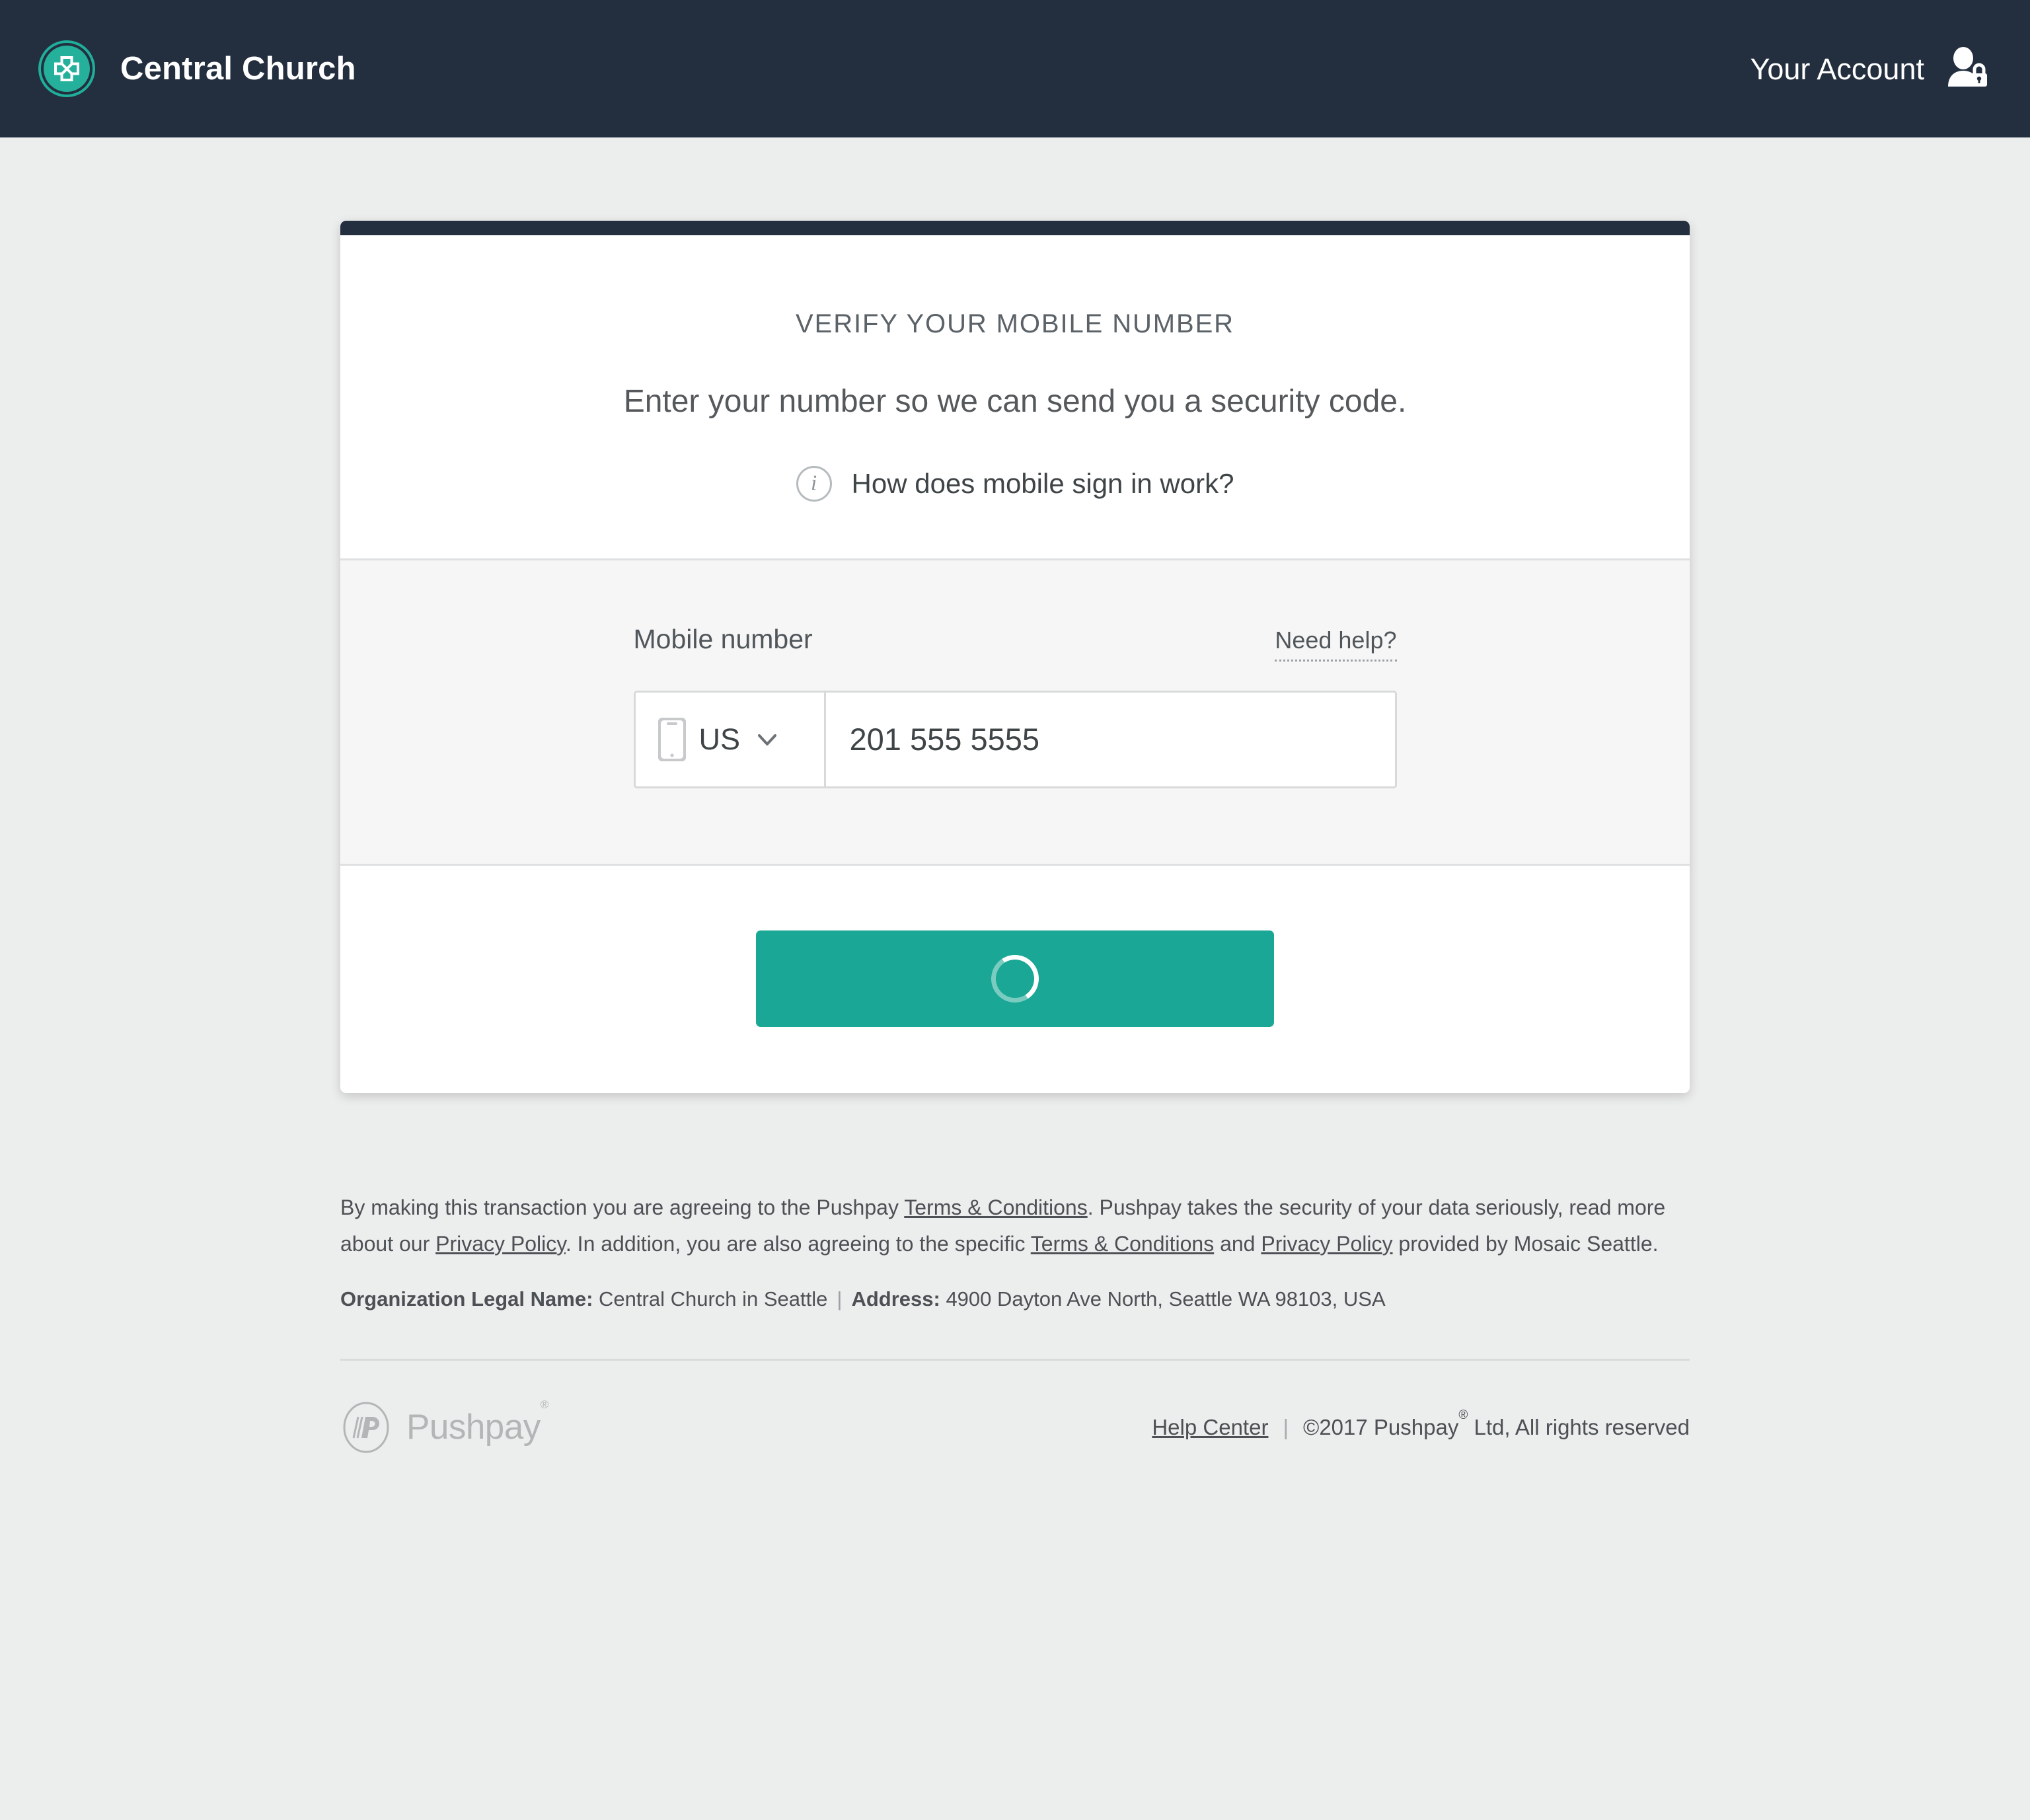  What do you see at coordinates (544, 1404) in the screenshot?
I see `pushpay-registered-mark: ®` at bounding box center [544, 1404].